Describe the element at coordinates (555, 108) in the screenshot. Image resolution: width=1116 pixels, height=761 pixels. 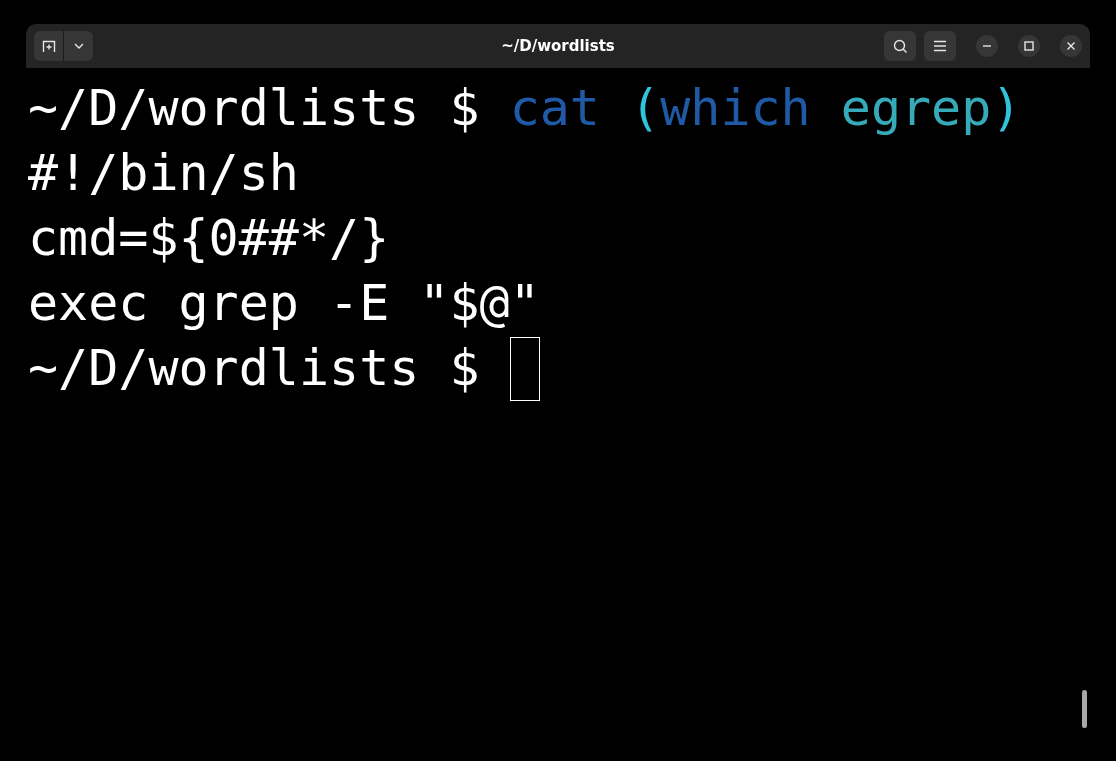
I see `terminal-text: cat` at that location.